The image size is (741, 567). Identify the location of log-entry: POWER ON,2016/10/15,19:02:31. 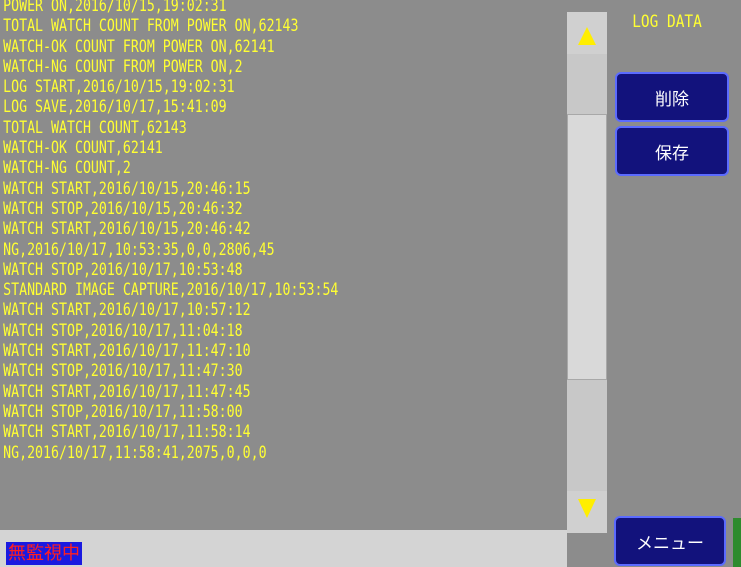
(115, 8).